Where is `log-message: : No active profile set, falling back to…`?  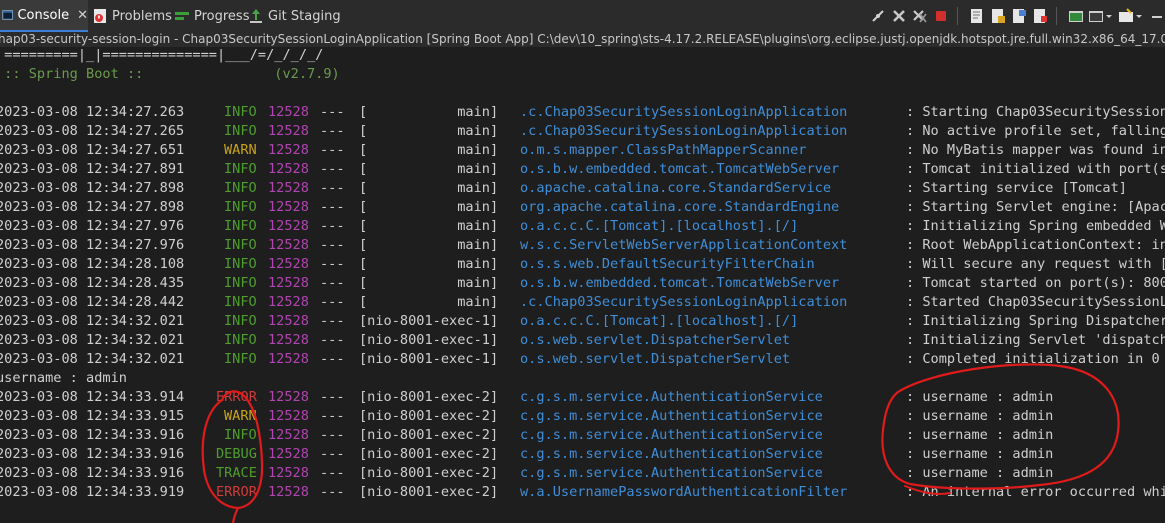 log-message: : No active profile set, falling back to… is located at coordinates (1035, 131).